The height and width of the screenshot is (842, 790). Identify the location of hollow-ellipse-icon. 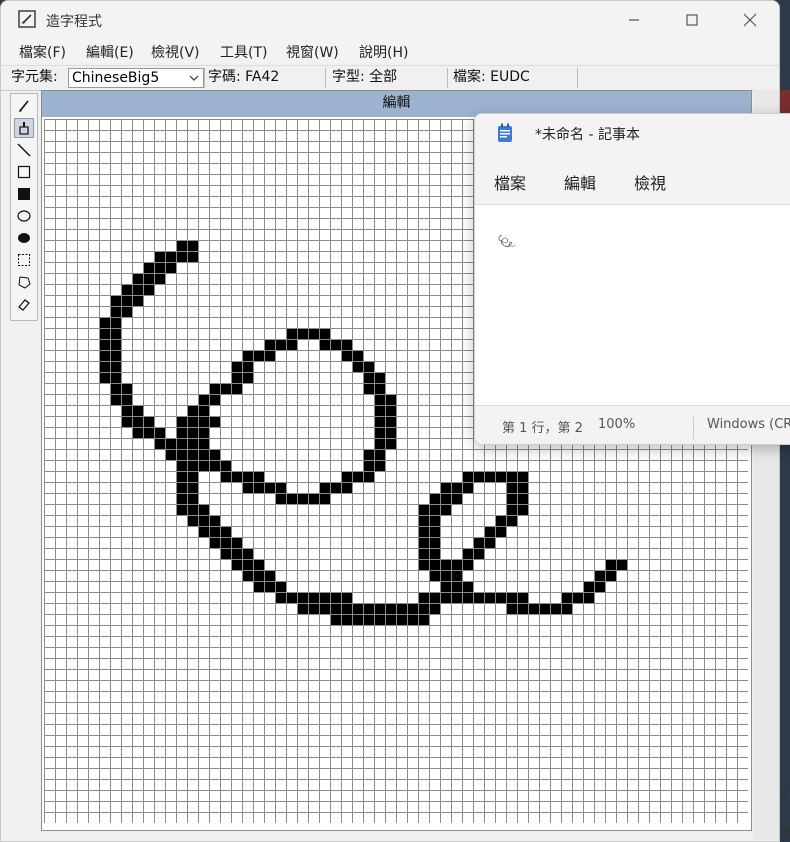
(24, 216).